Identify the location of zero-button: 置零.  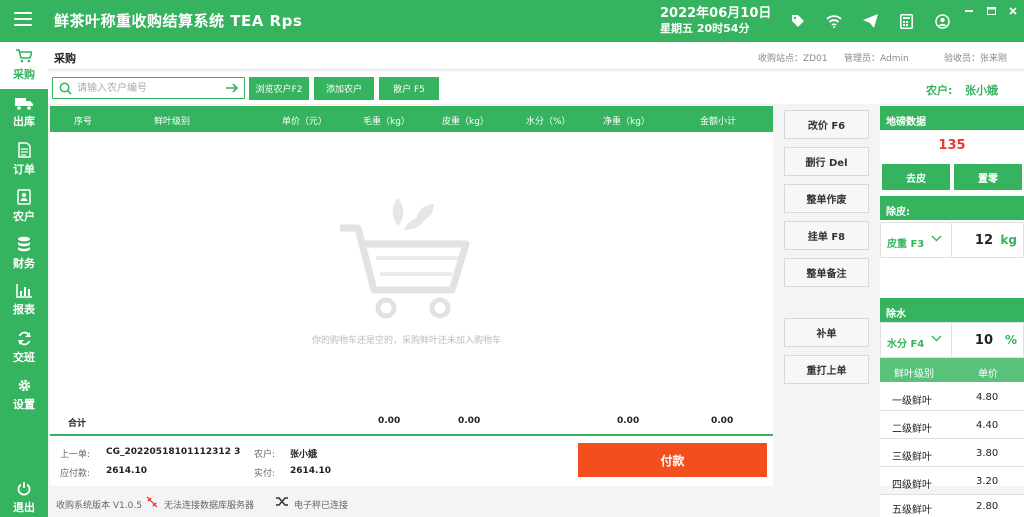
(988, 177).